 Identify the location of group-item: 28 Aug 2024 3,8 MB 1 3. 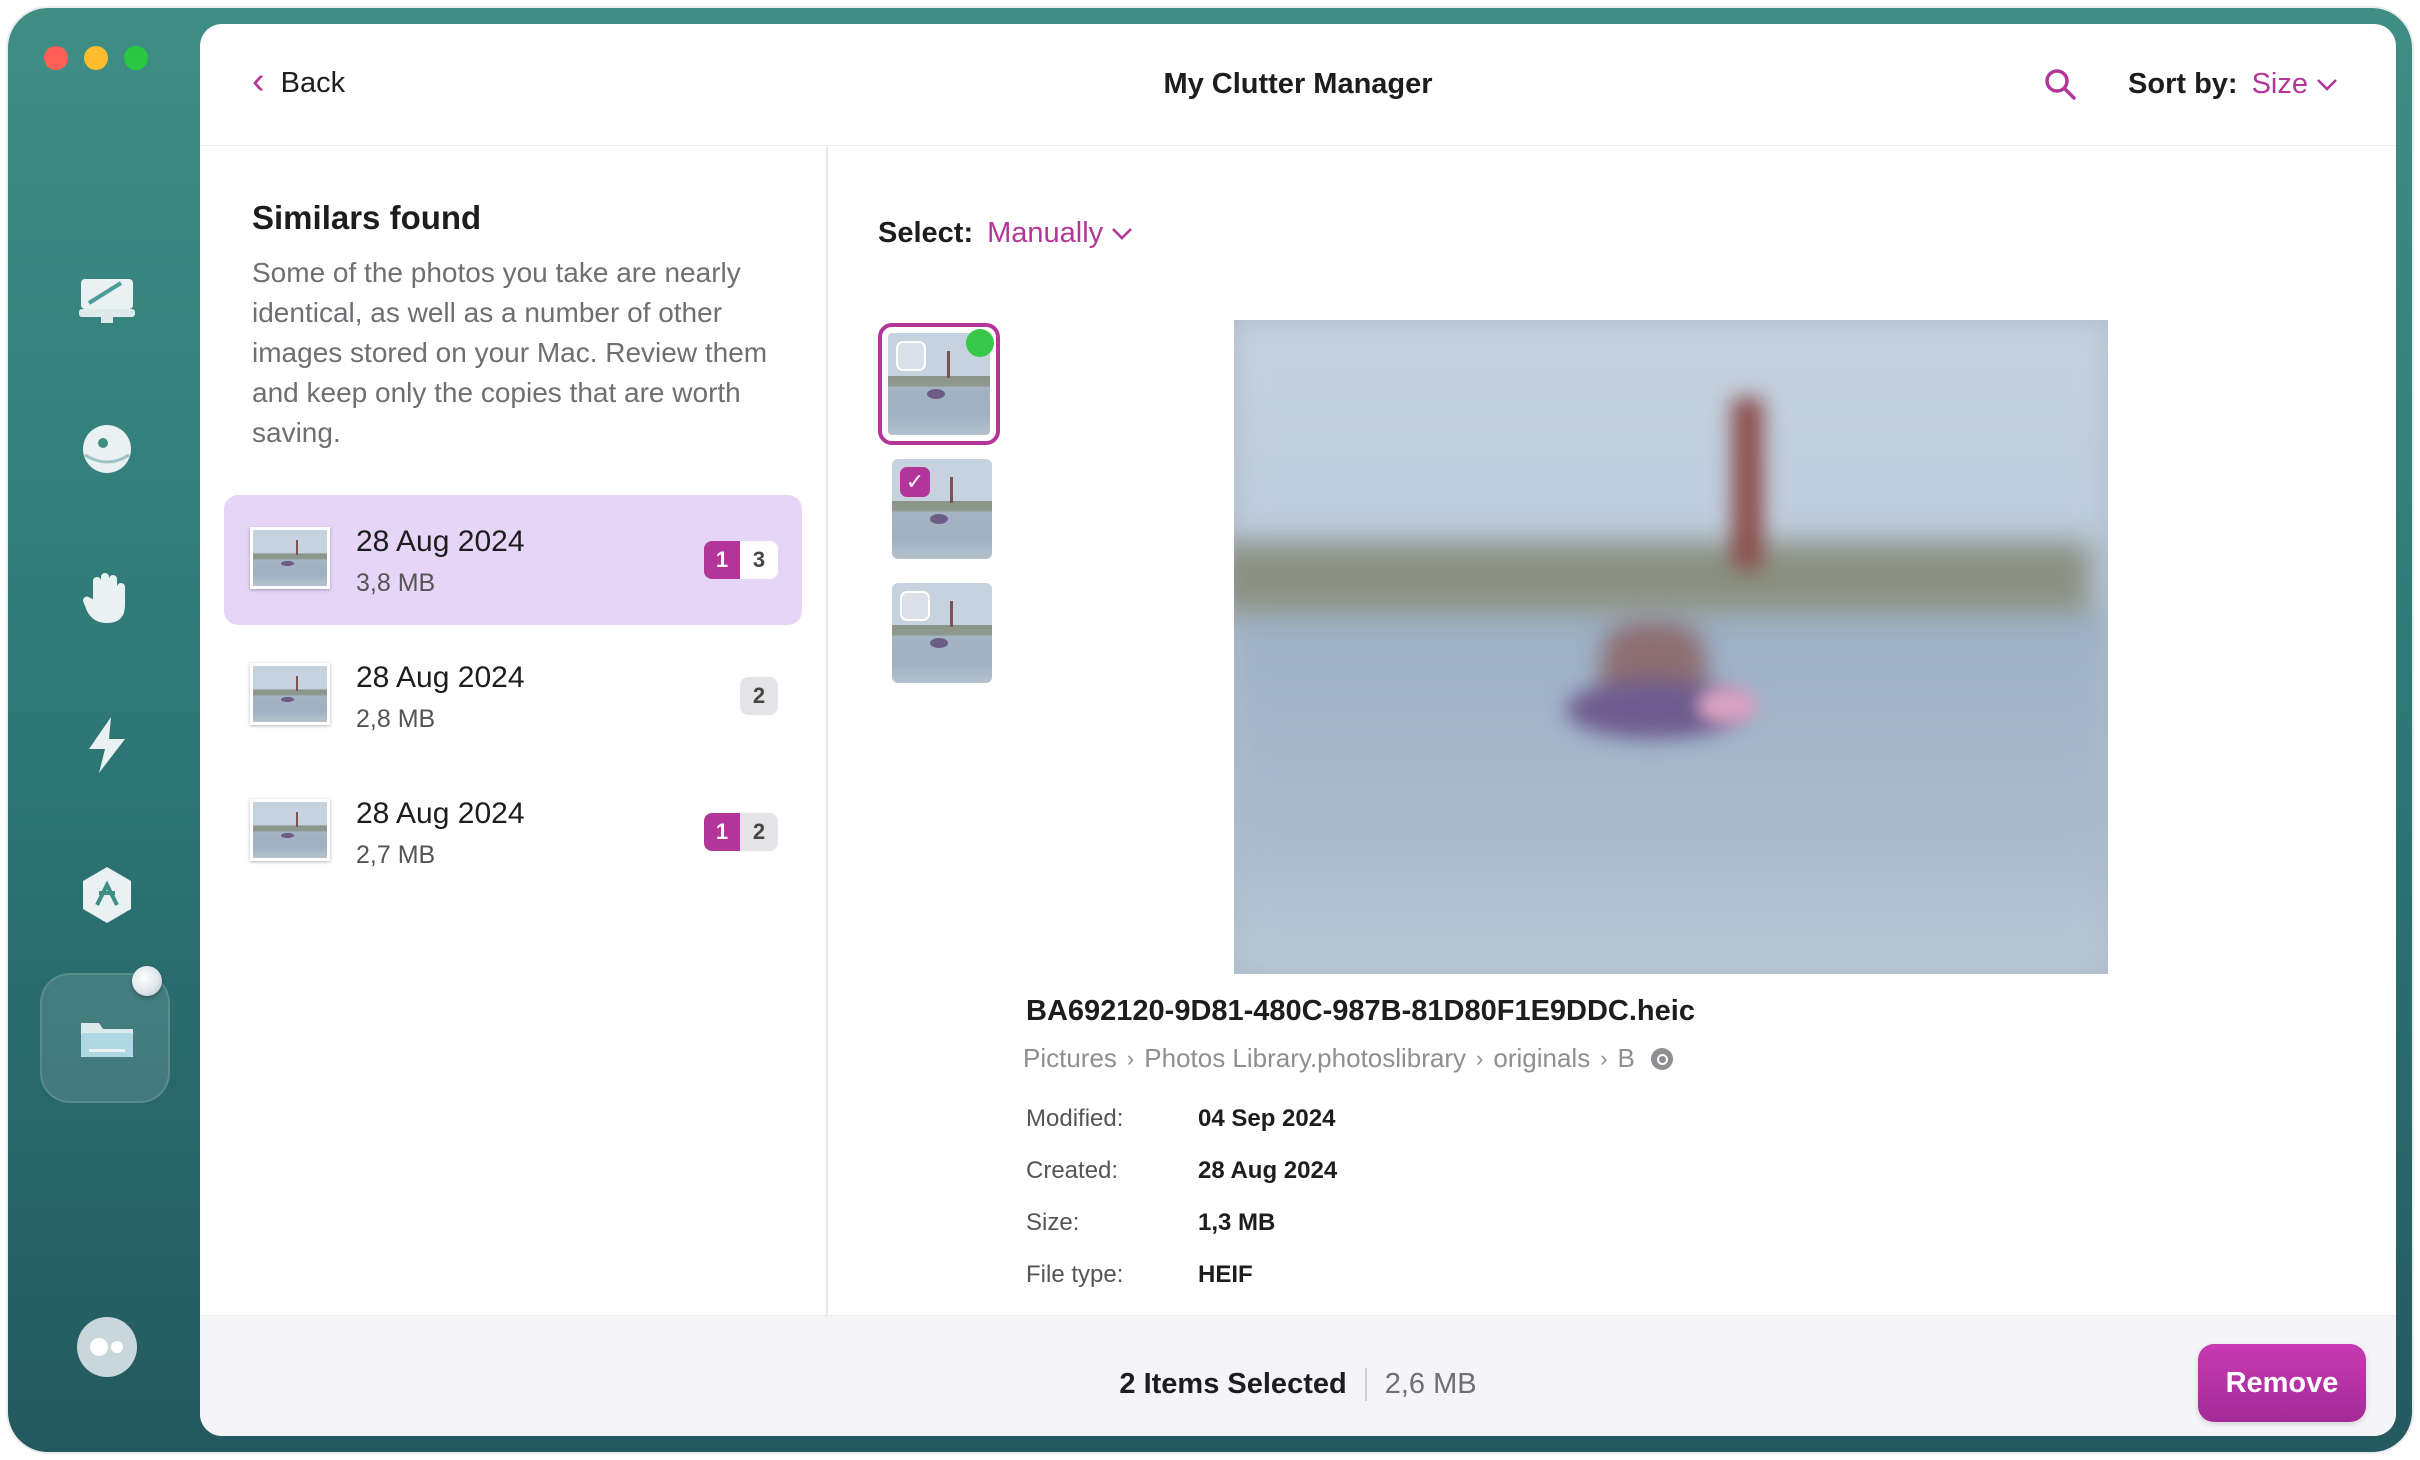
(513, 560).